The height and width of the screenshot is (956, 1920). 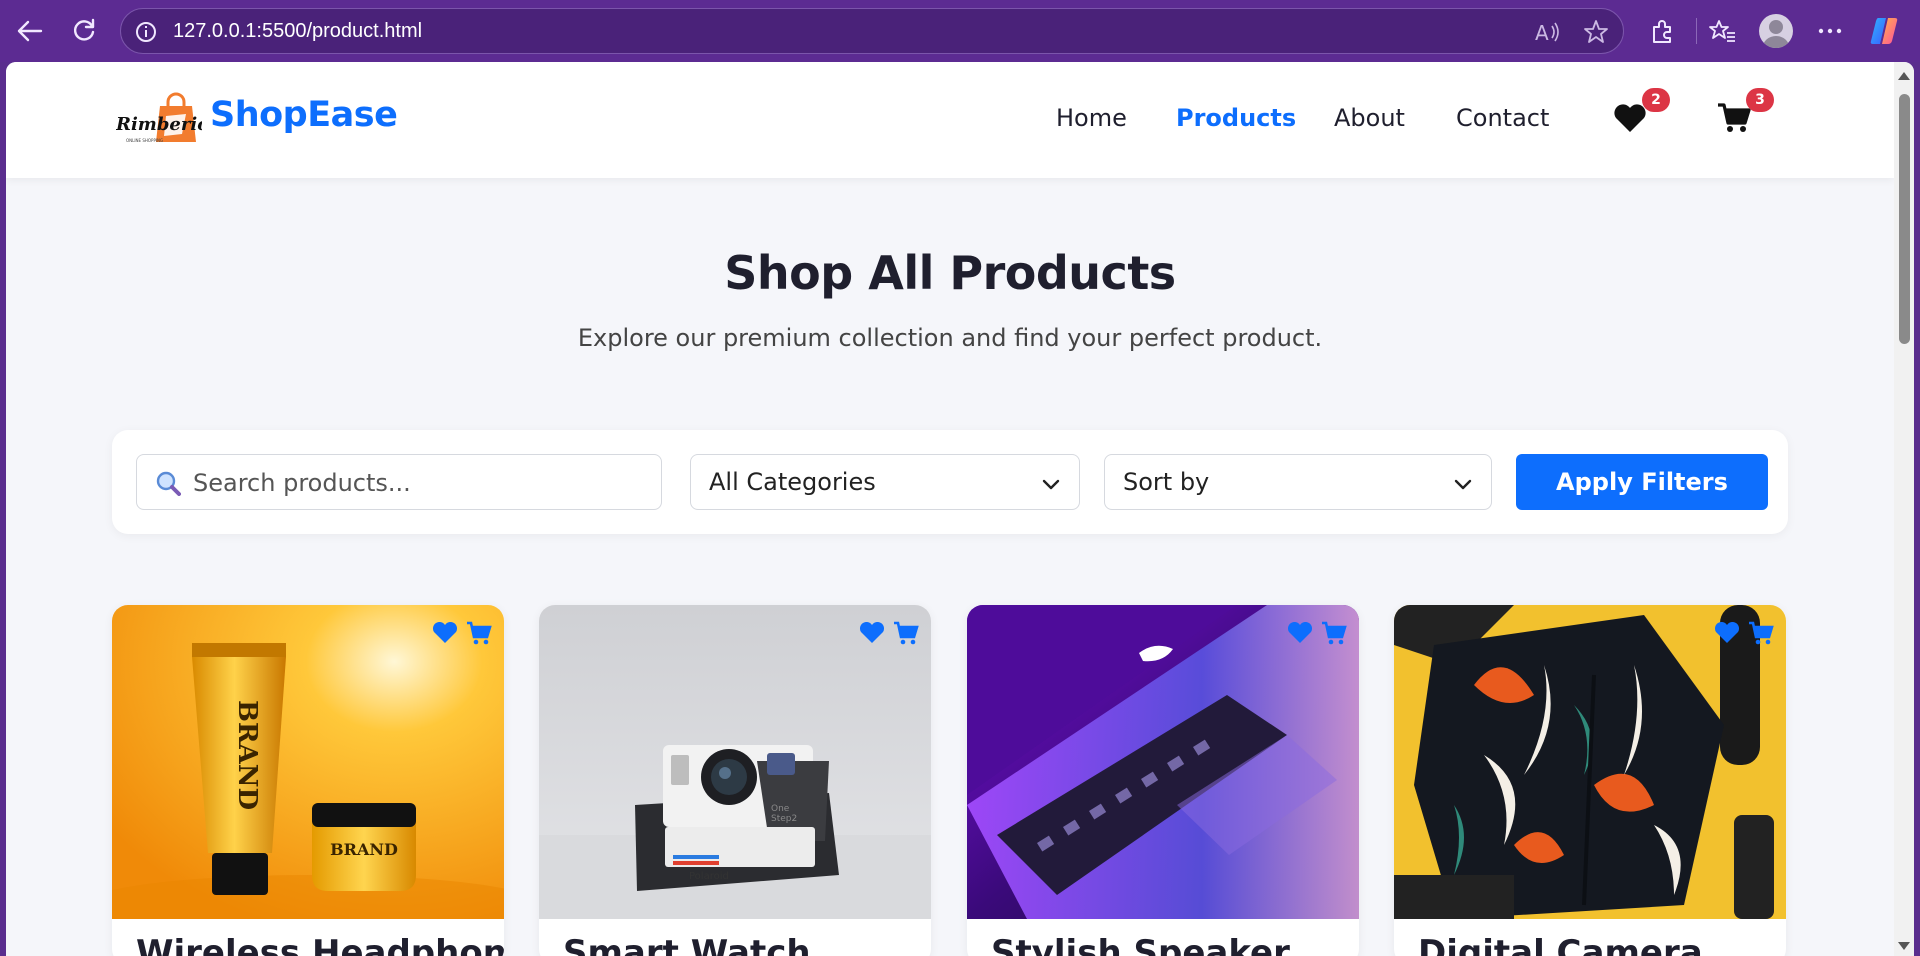 I want to click on copilot-icon, so click(x=1884, y=31).